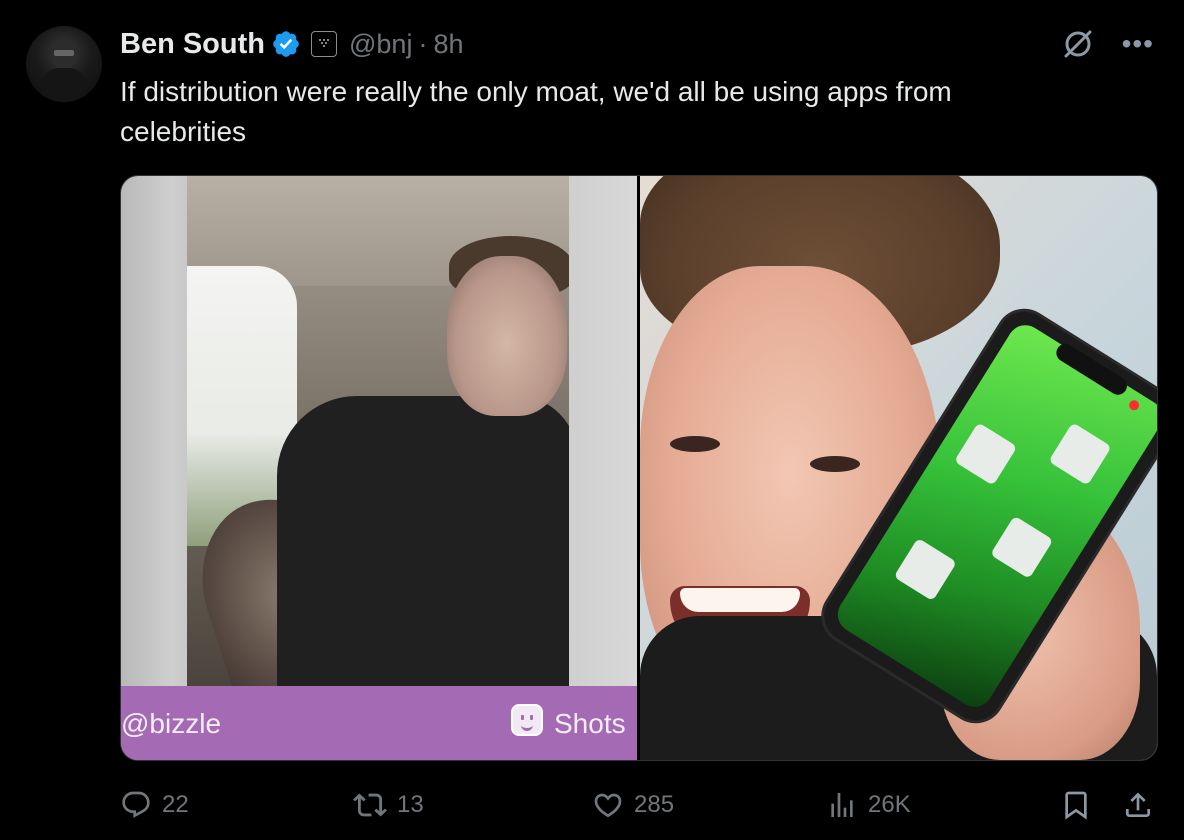 This screenshot has width=1184, height=840. I want to click on avatar-glasses, so click(64, 53).